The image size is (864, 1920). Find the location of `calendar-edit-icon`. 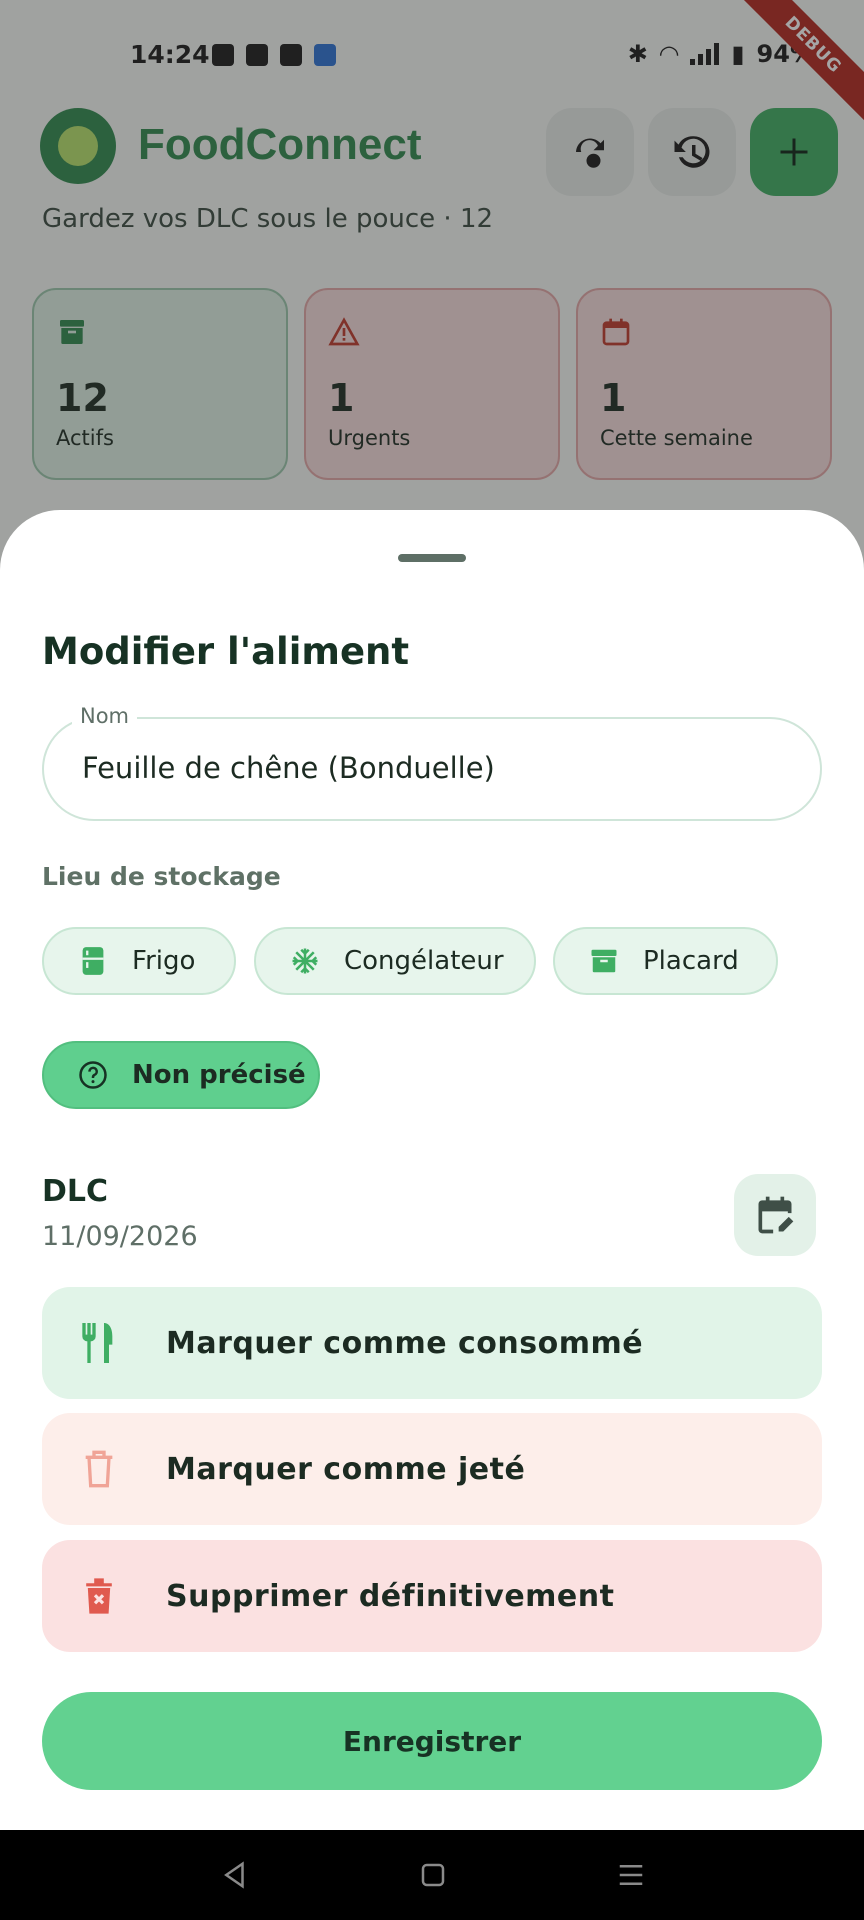

calendar-edit-icon is located at coordinates (776, 1215).